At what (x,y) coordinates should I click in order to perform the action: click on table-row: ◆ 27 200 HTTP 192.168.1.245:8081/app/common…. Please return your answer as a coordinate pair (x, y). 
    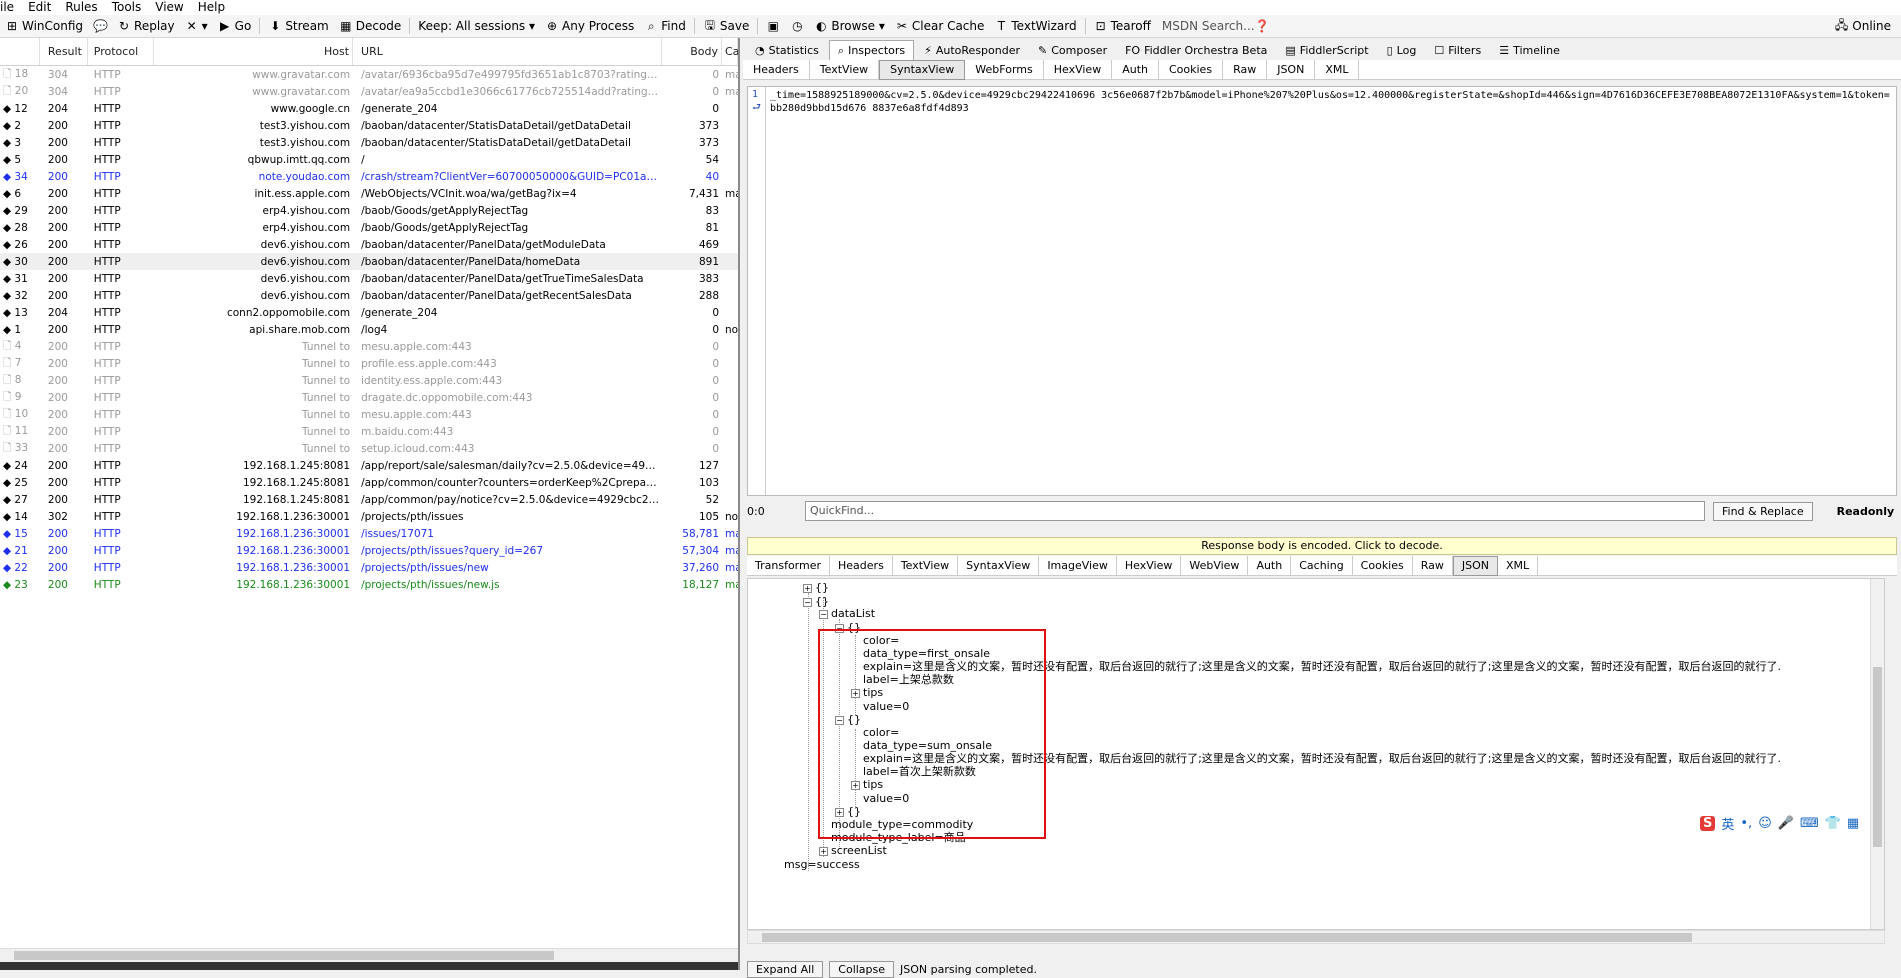
    Looking at the image, I should click on (369, 499).